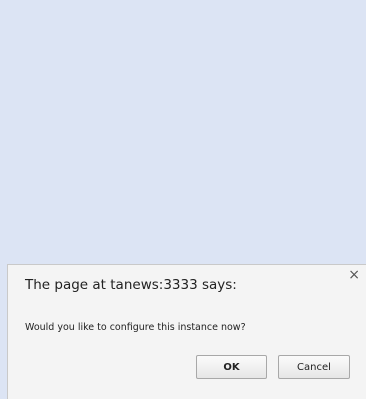  Describe the element at coordinates (231, 367) in the screenshot. I see `ok-button: OK` at that location.